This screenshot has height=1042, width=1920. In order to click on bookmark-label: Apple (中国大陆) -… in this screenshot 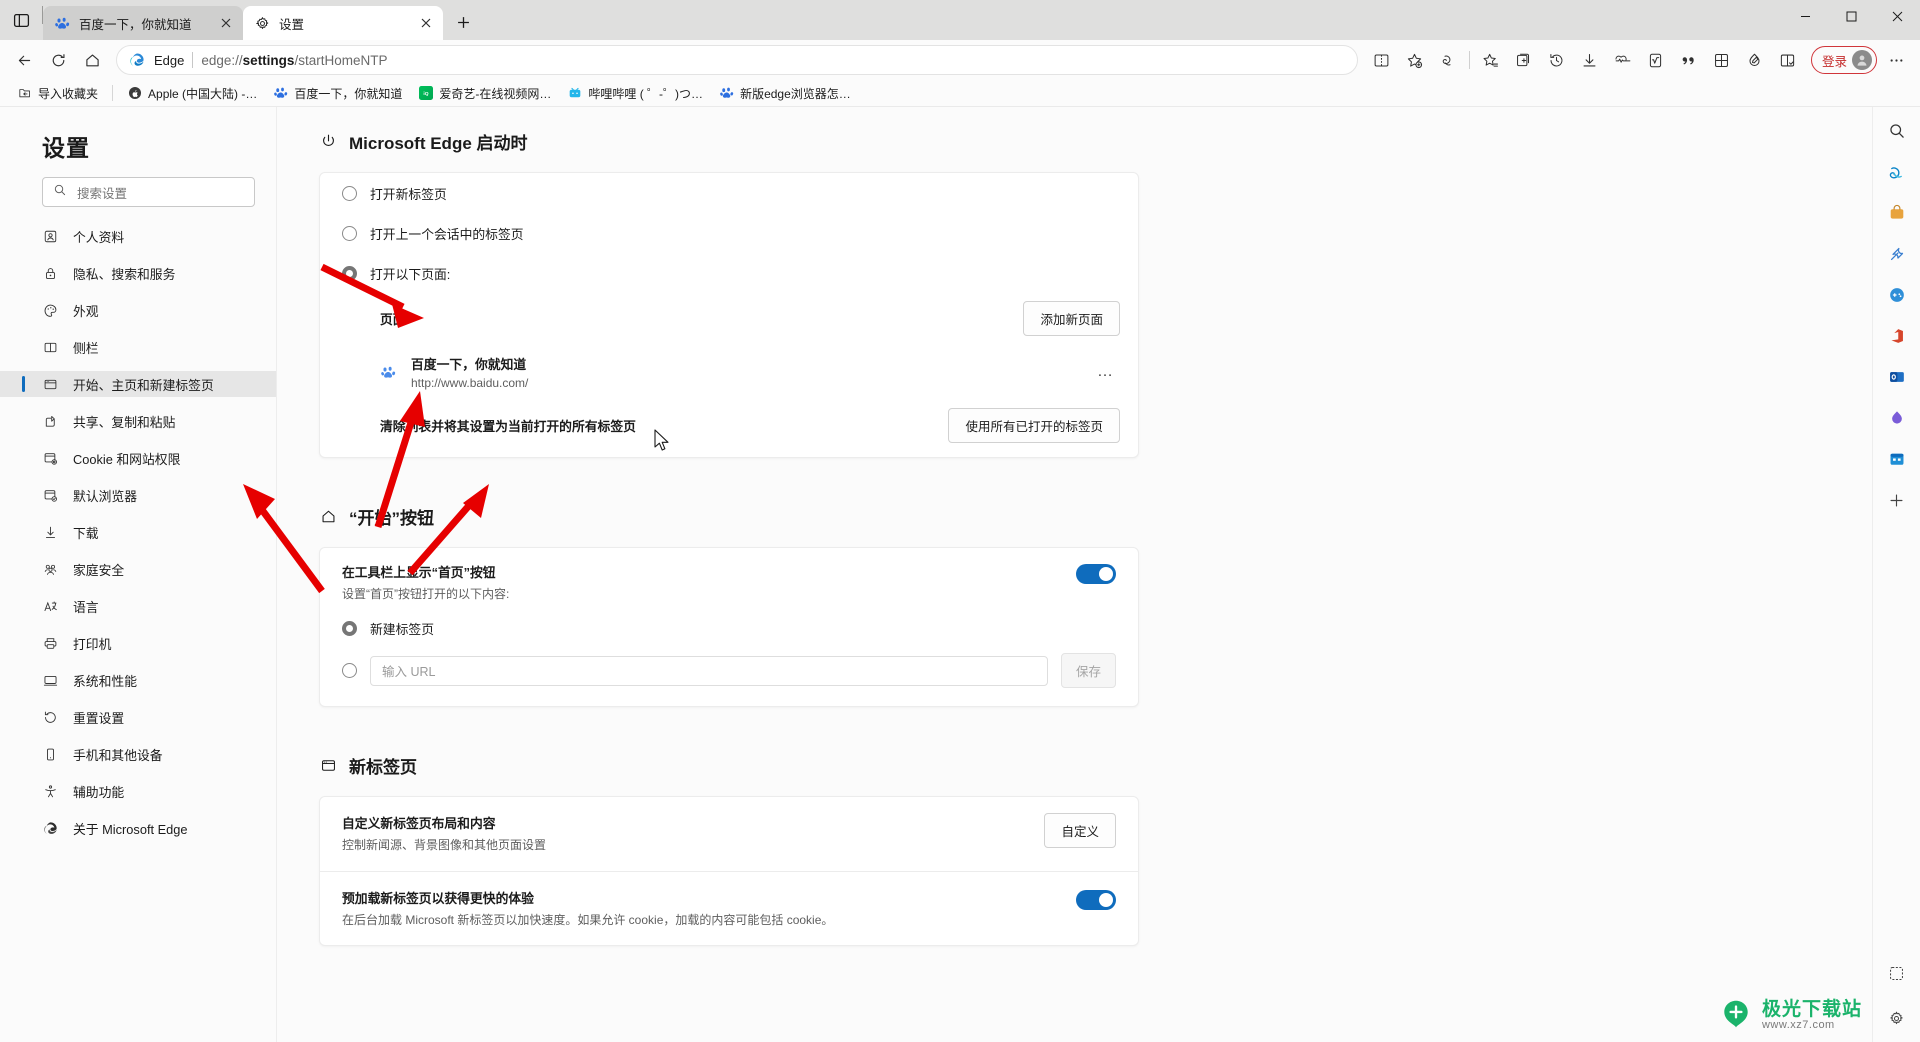, I will do `click(203, 93)`.